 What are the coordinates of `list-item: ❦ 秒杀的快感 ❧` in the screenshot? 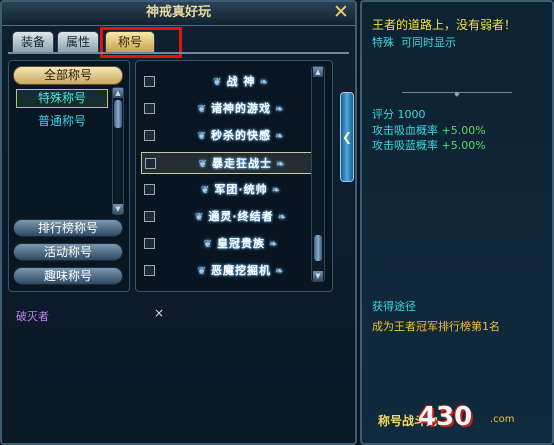 It's located at (233, 136).